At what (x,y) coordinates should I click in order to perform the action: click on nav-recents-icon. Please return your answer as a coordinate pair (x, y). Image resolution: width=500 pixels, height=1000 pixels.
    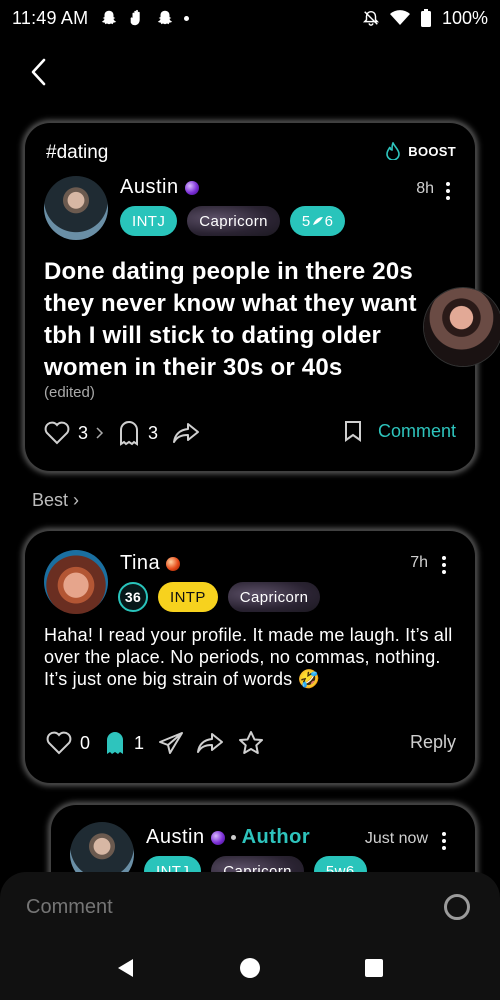
    Looking at the image, I should click on (374, 968).